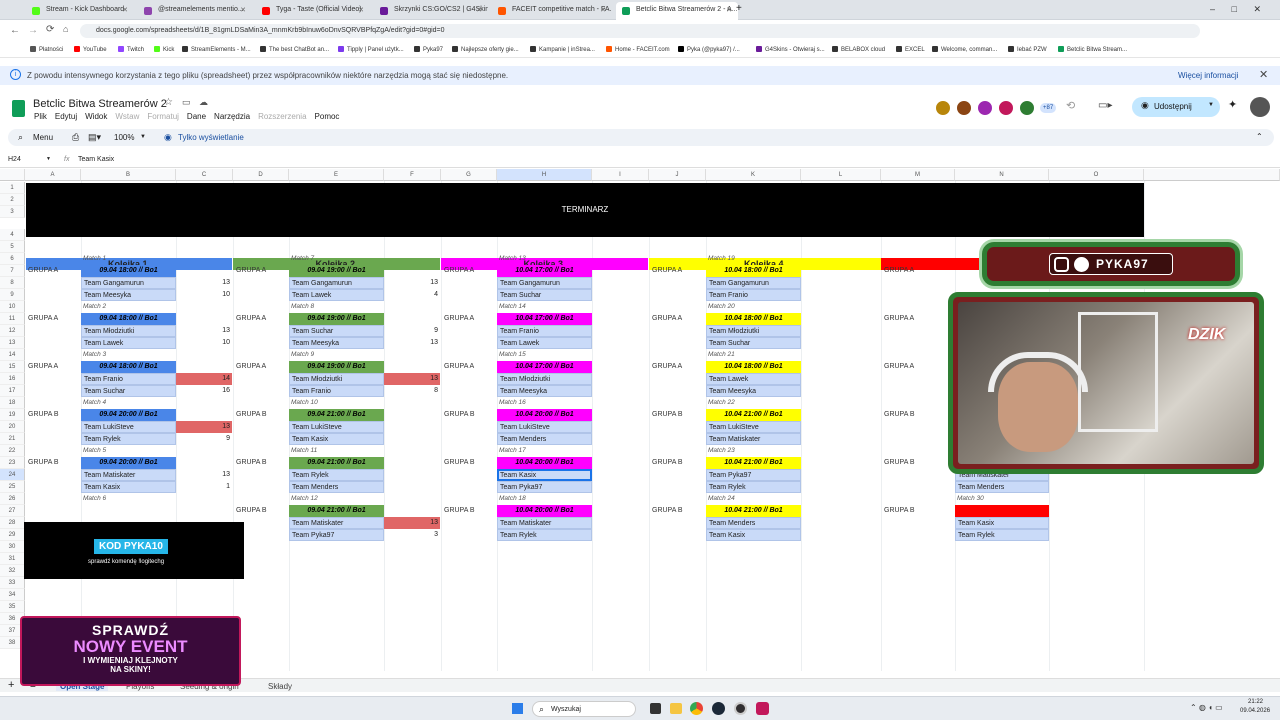 Image resolution: width=1280 pixels, height=720 pixels. What do you see at coordinates (232, 116) in the screenshot?
I see `menu-narzędzia: Narzędzia` at bounding box center [232, 116].